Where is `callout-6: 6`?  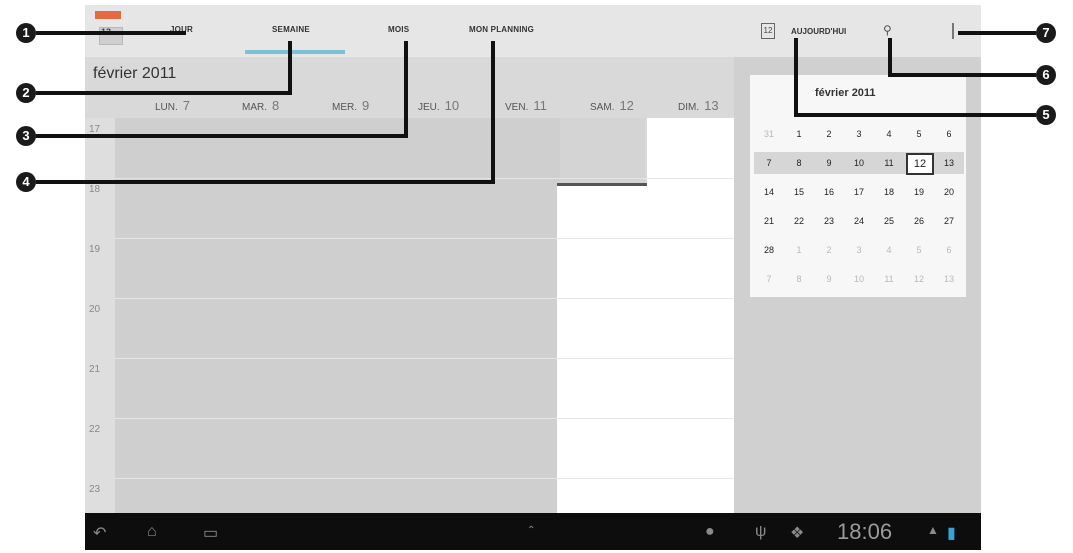
callout-6: 6 is located at coordinates (1046, 75).